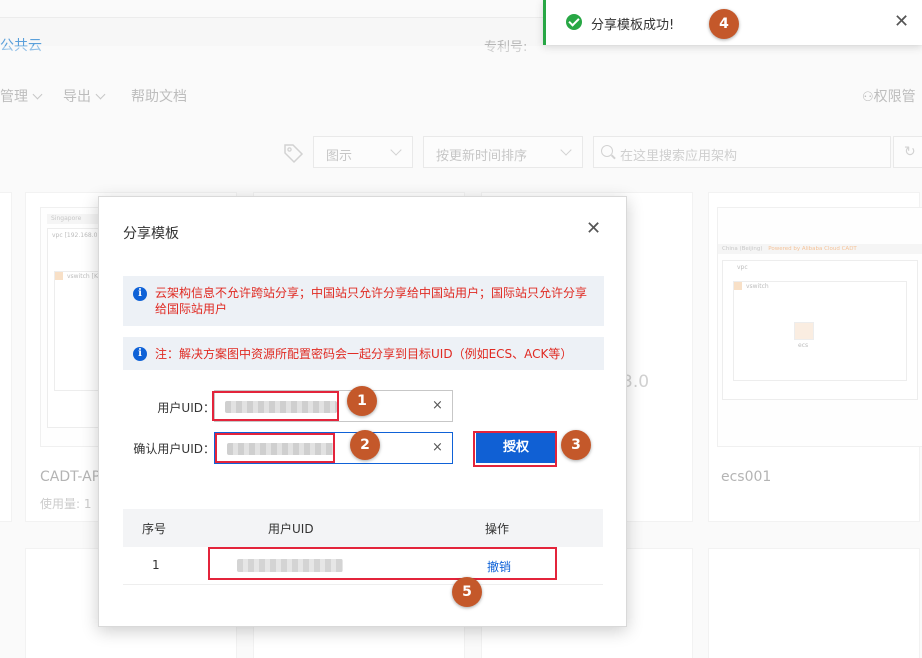 The width and height of the screenshot is (922, 658). What do you see at coordinates (574, 22) in the screenshot?
I see `check-circle-icon` at bounding box center [574, 22].